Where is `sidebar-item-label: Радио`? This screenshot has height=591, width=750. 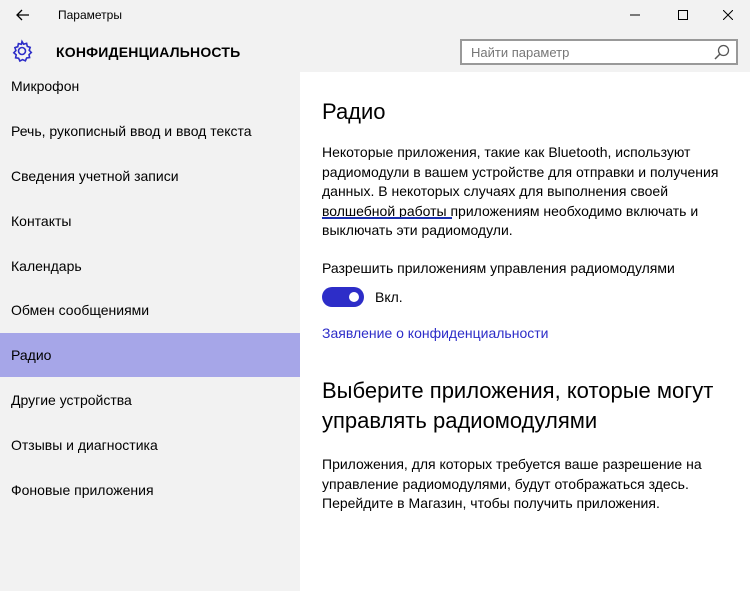
sidebar-item-label: Радио is located at coordinates (31, 355).